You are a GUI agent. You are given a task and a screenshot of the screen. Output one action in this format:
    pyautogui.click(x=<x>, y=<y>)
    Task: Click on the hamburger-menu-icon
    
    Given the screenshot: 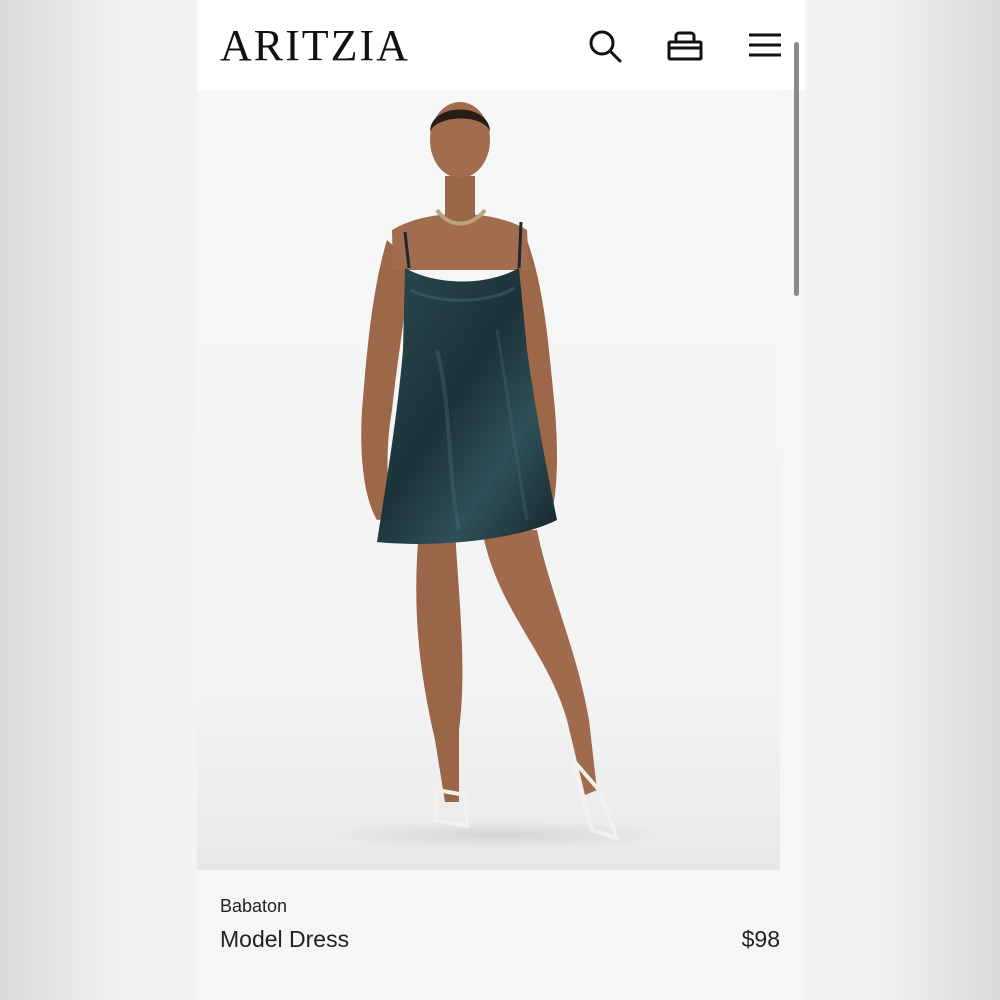 What is the action you would take?
    pyautogui.click(x=765, y=46)
    